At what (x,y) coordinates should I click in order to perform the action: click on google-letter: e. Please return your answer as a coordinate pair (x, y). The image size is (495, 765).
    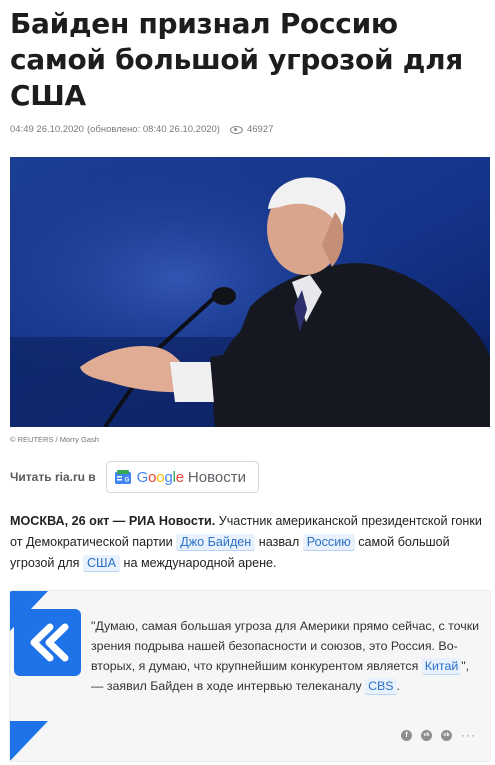
    Looking at the image, I should click on (179, 477).